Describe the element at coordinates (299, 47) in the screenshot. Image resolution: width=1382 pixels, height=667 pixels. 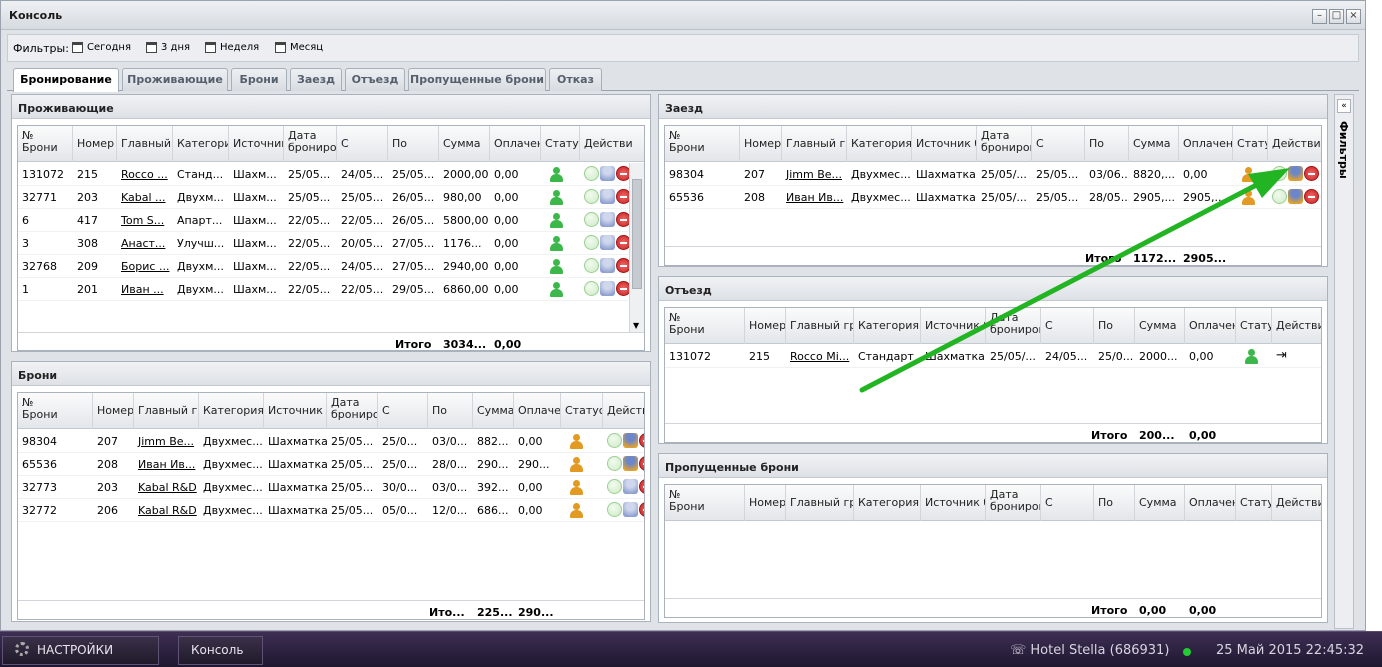
I see `filter-month-button: Месяц` at that location.